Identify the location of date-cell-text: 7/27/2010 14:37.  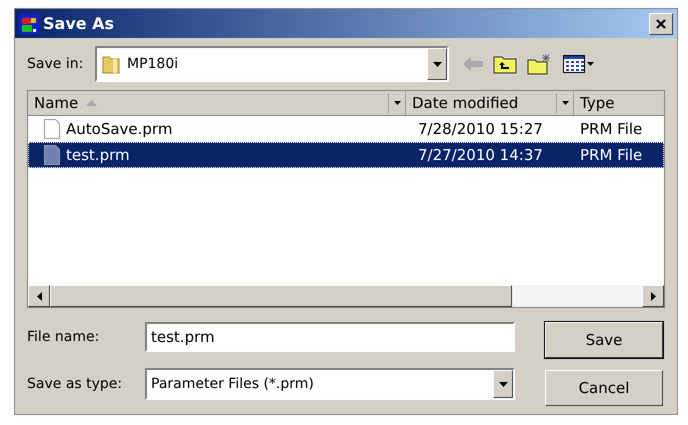
(480, 155).